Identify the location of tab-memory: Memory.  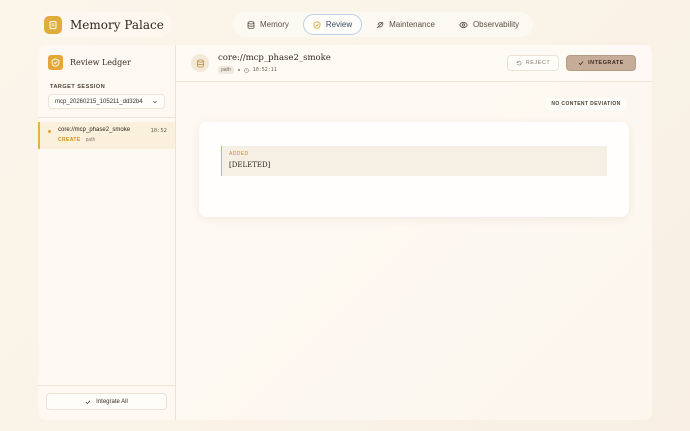
(268, 24).